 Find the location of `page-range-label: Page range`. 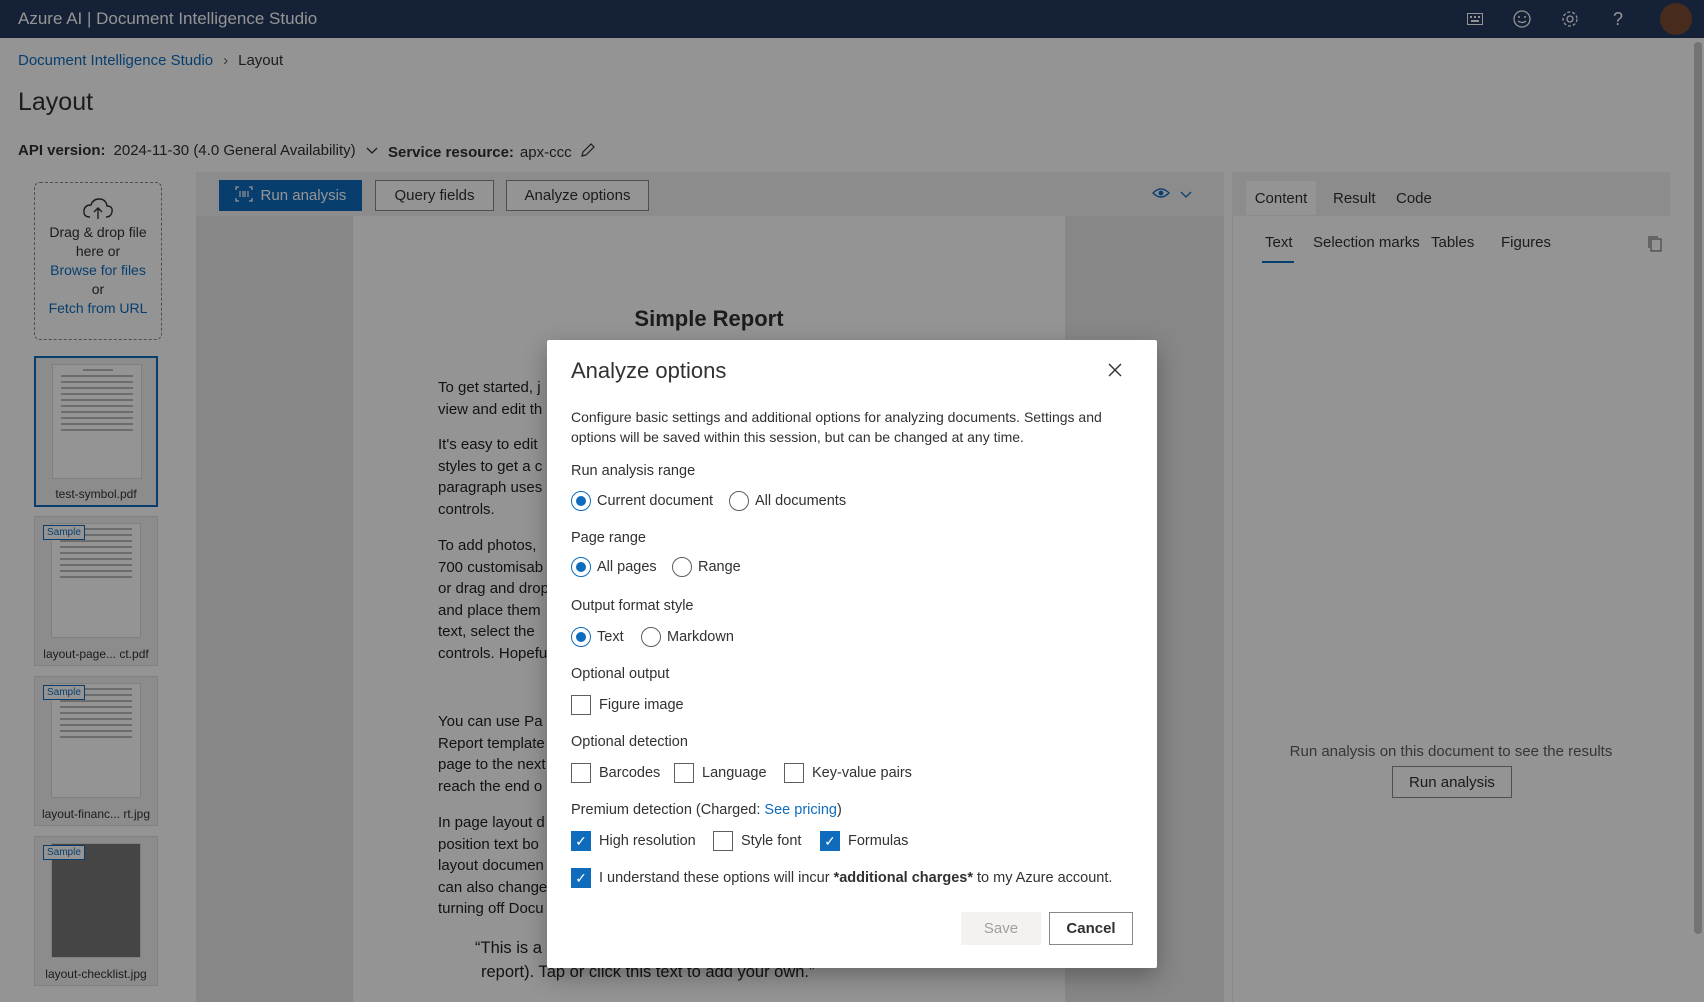

page-range-label: Page range is located at coordinates (608, 538).